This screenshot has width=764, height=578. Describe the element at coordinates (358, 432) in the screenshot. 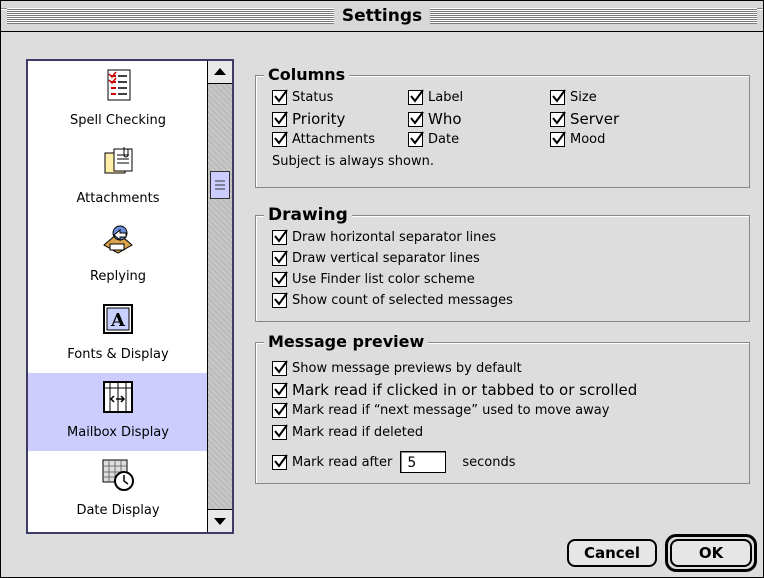

I see `checkbox-label: Mark read if deleted` at that location.